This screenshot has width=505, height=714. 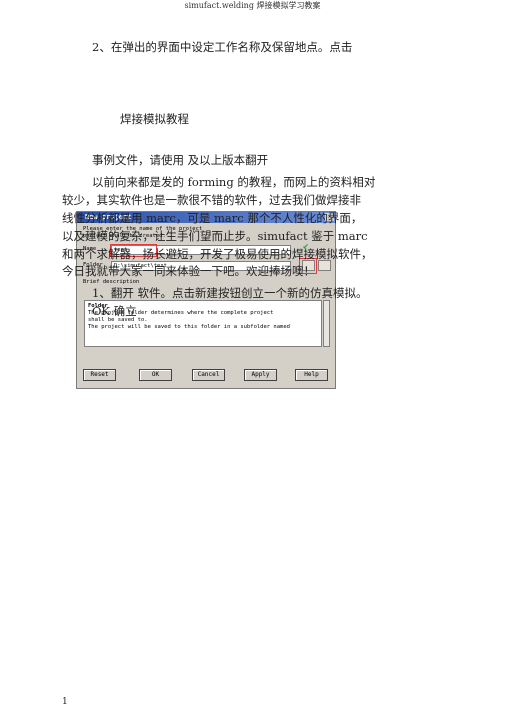 I want to click on intro-line-1: 以前向来都是发的 forming 的教程，而网上的资料相对, so click(x=234, y=182).